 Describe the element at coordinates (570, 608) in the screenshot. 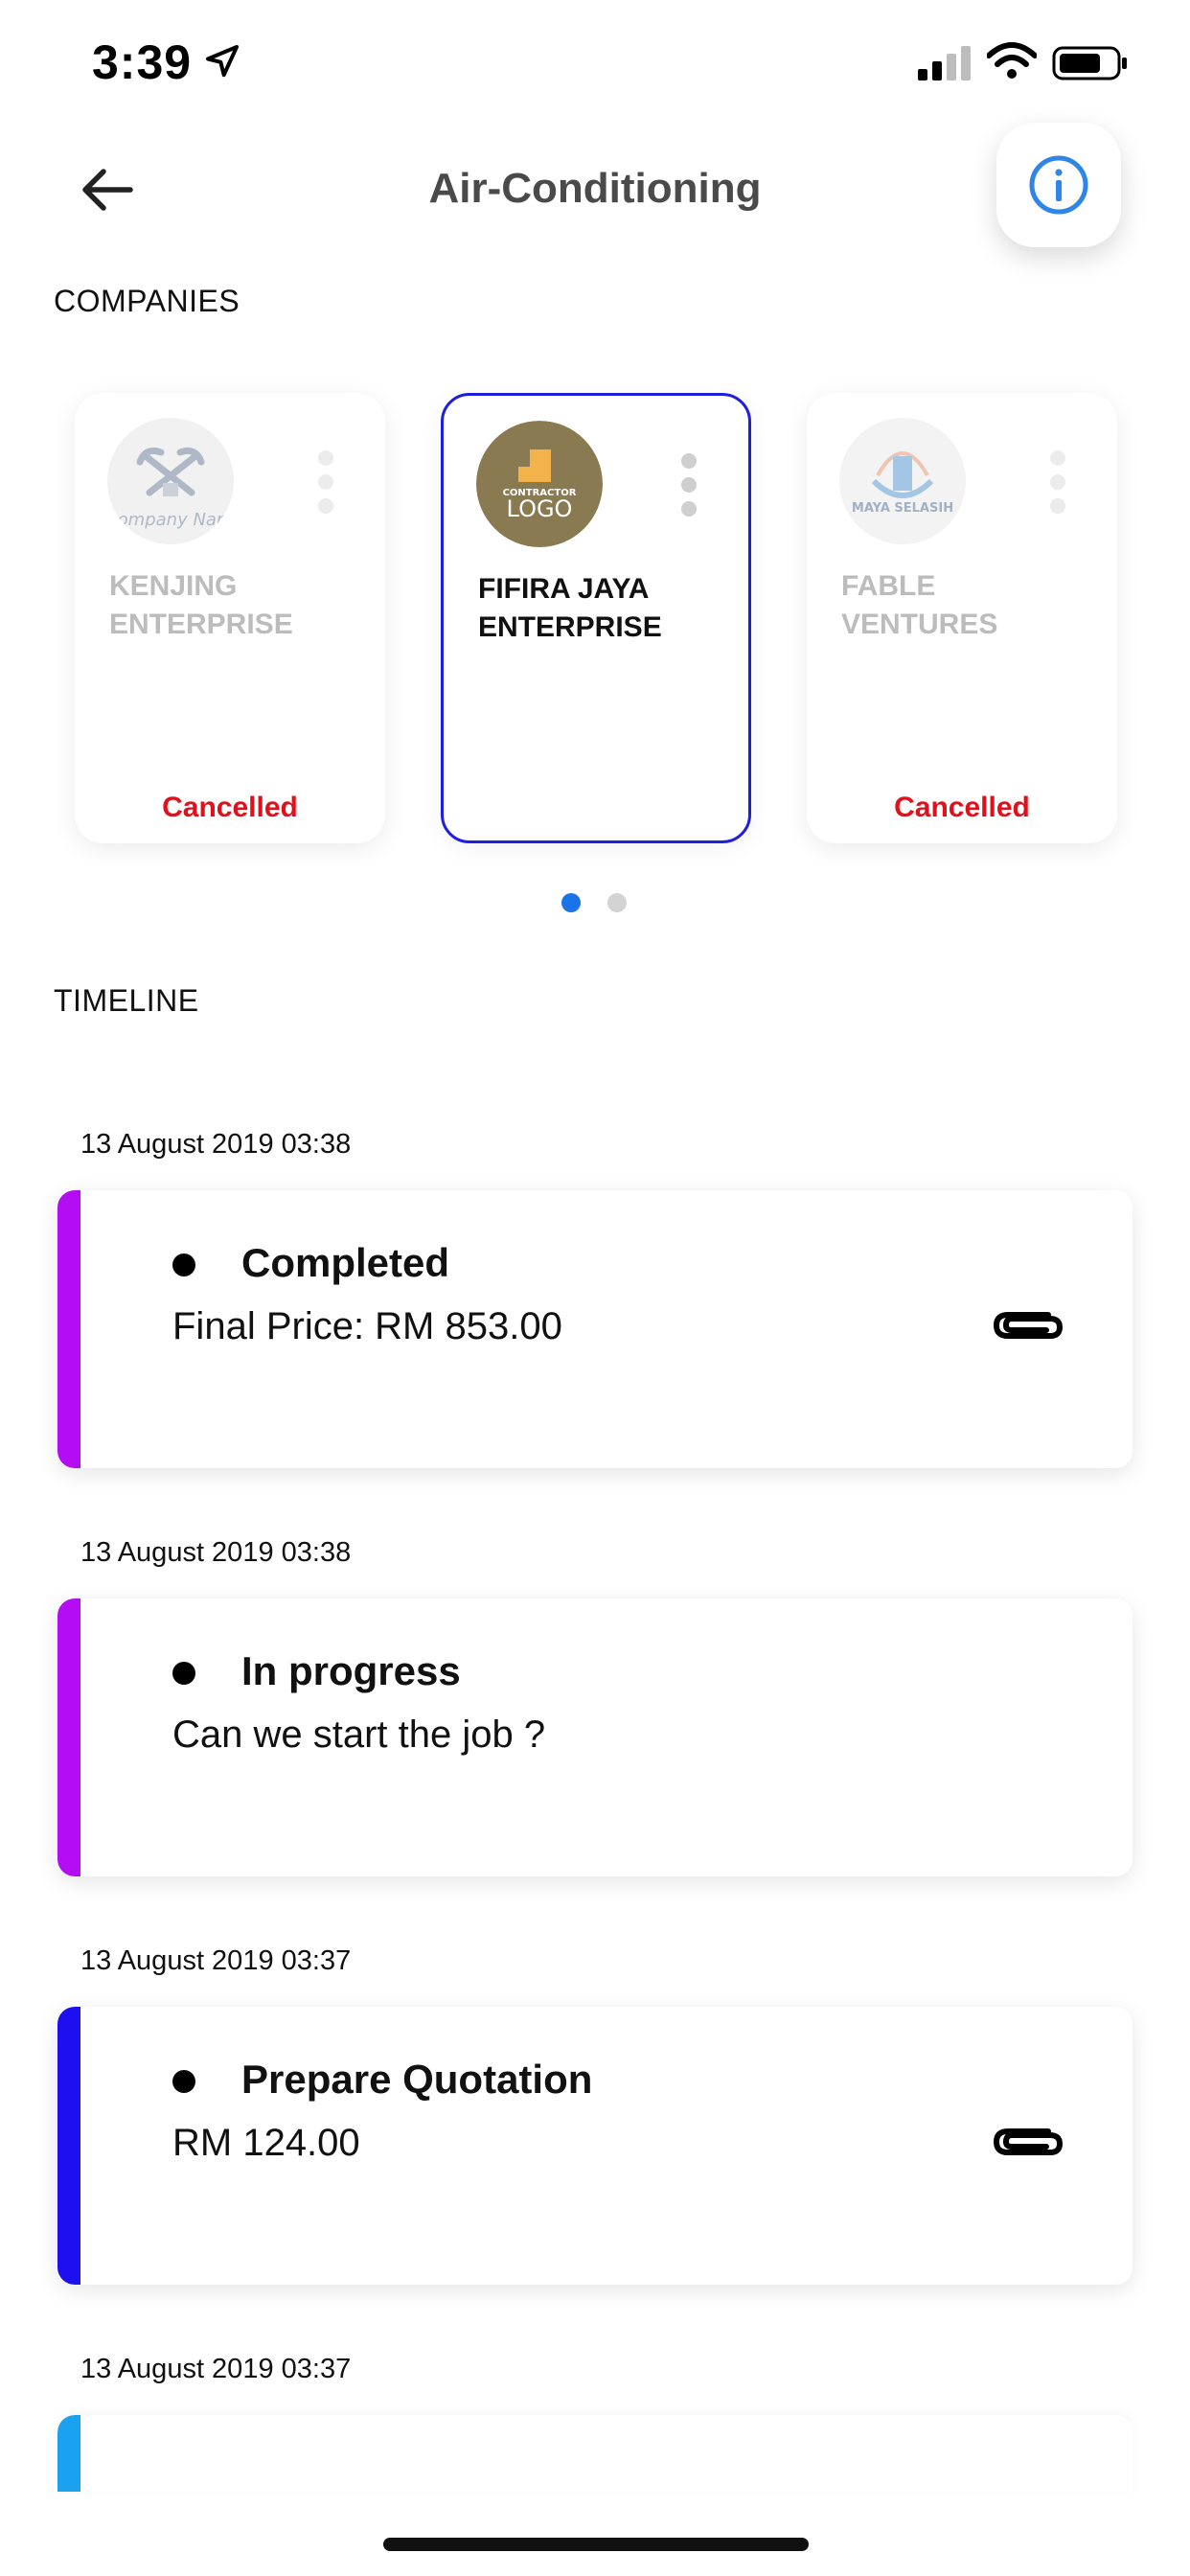

I see `company-name: FIFIRA JAYA ENTERPRISE` at that location.